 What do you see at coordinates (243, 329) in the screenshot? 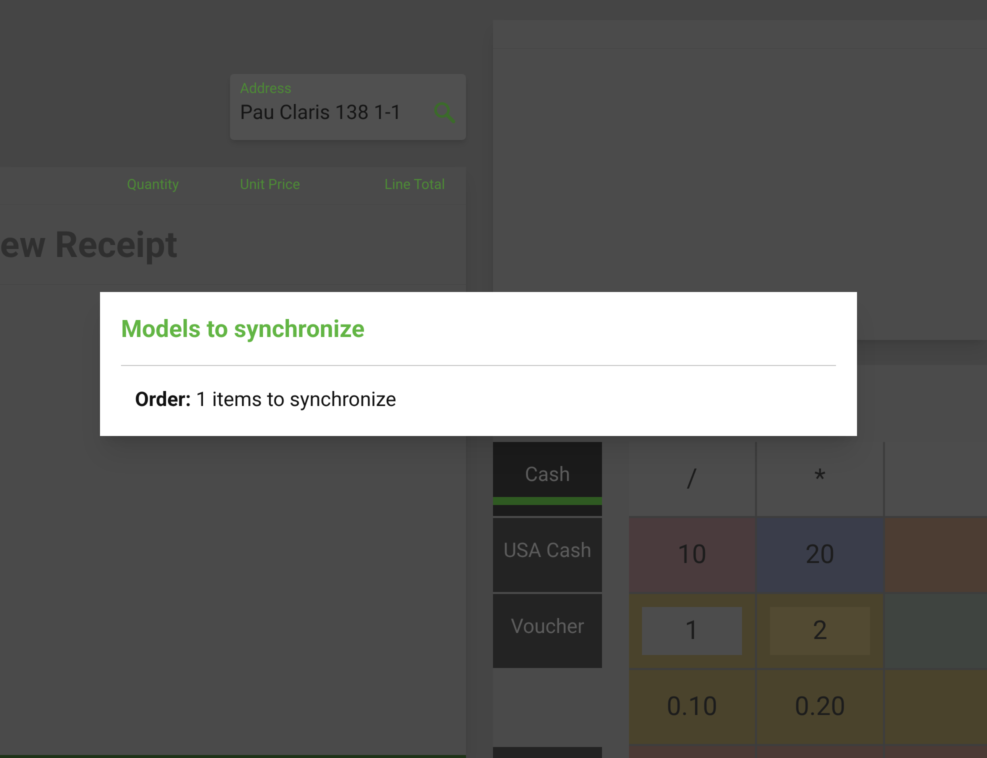
I see `dialog-title: Models to synchronize` at bounding box center [243, 329].